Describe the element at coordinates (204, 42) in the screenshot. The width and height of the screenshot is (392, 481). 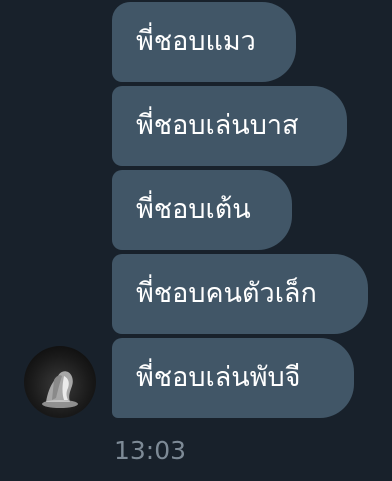
I see `message-bubble: พี่ชอบแมว` at that location.